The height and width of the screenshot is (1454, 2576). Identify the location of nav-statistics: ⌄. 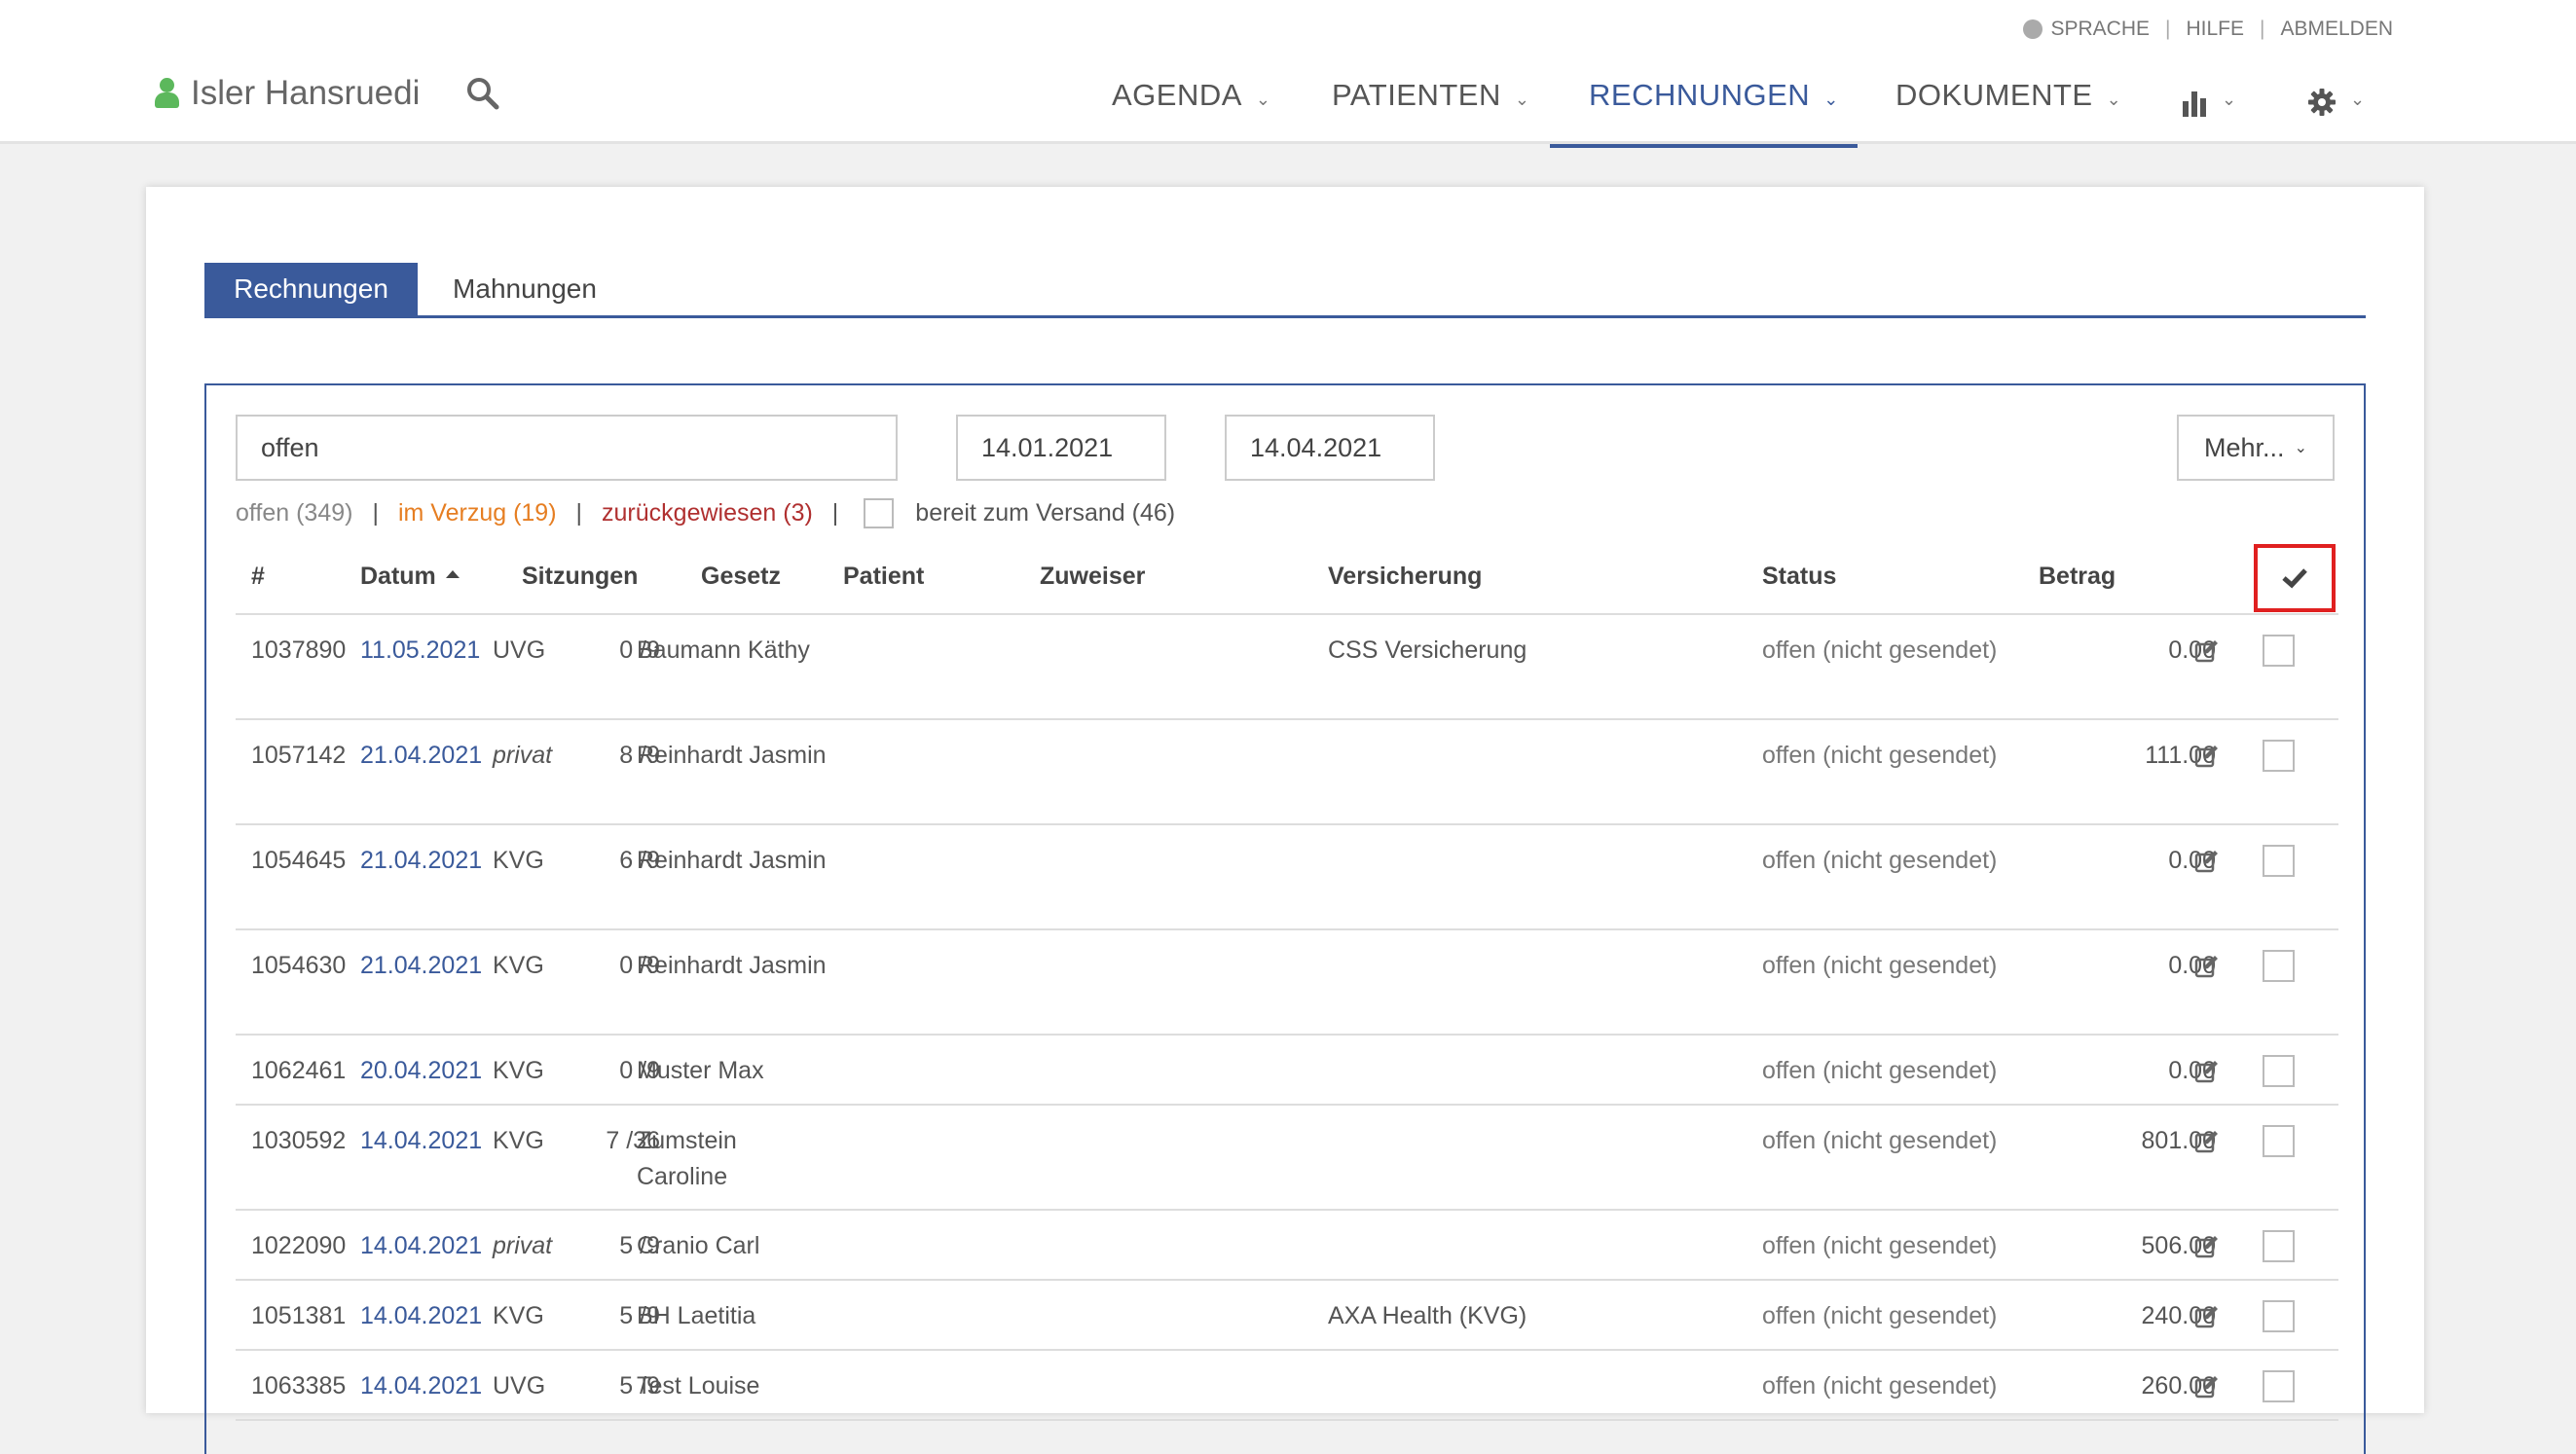
(2209, 122).